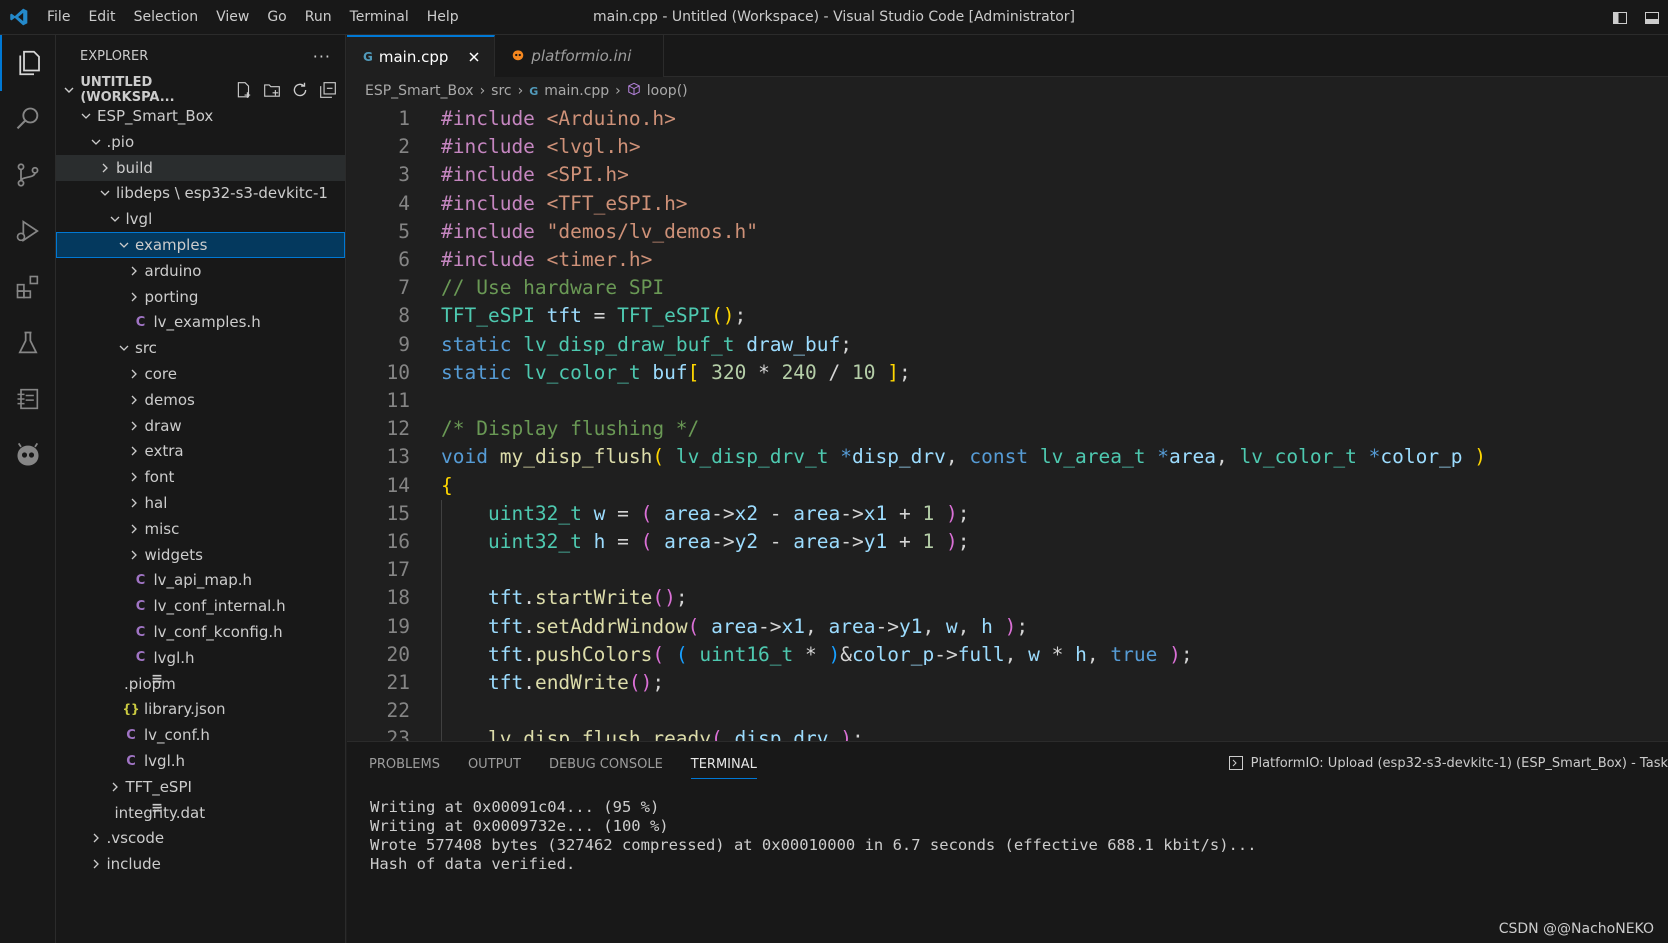 This screenshot has height=943, width=1668. Describe the element at coordinates (200, 477) in the screenshot. I see `folder-item: font` at that location.